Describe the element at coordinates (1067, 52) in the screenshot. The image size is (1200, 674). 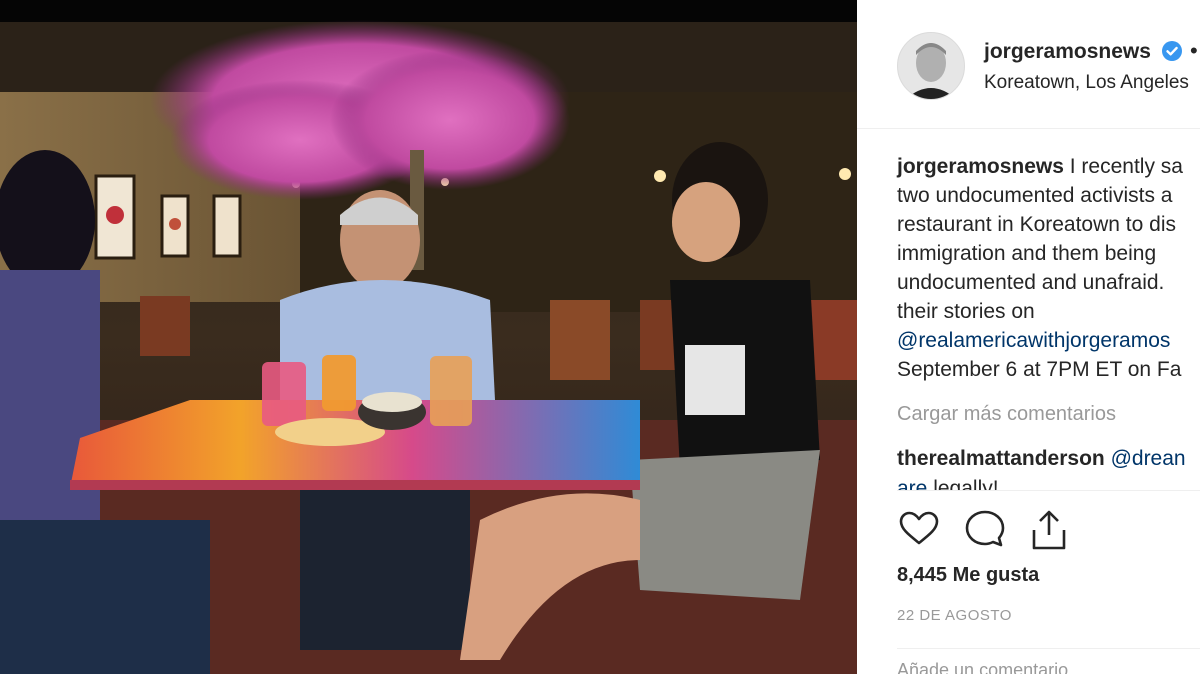
I see `post-username: jorgeramosnews` at that location.